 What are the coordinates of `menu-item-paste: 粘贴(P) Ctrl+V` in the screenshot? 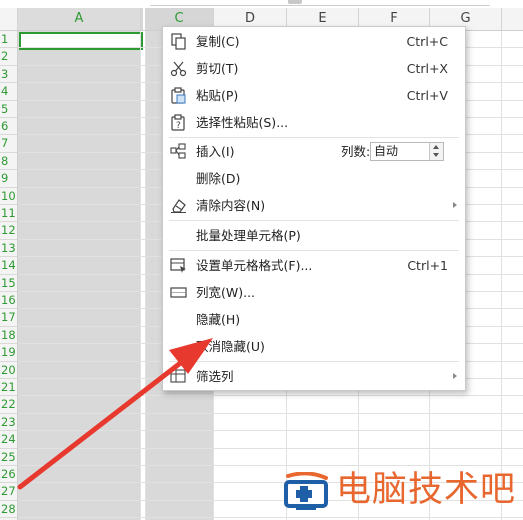 It's located at (314, 95).